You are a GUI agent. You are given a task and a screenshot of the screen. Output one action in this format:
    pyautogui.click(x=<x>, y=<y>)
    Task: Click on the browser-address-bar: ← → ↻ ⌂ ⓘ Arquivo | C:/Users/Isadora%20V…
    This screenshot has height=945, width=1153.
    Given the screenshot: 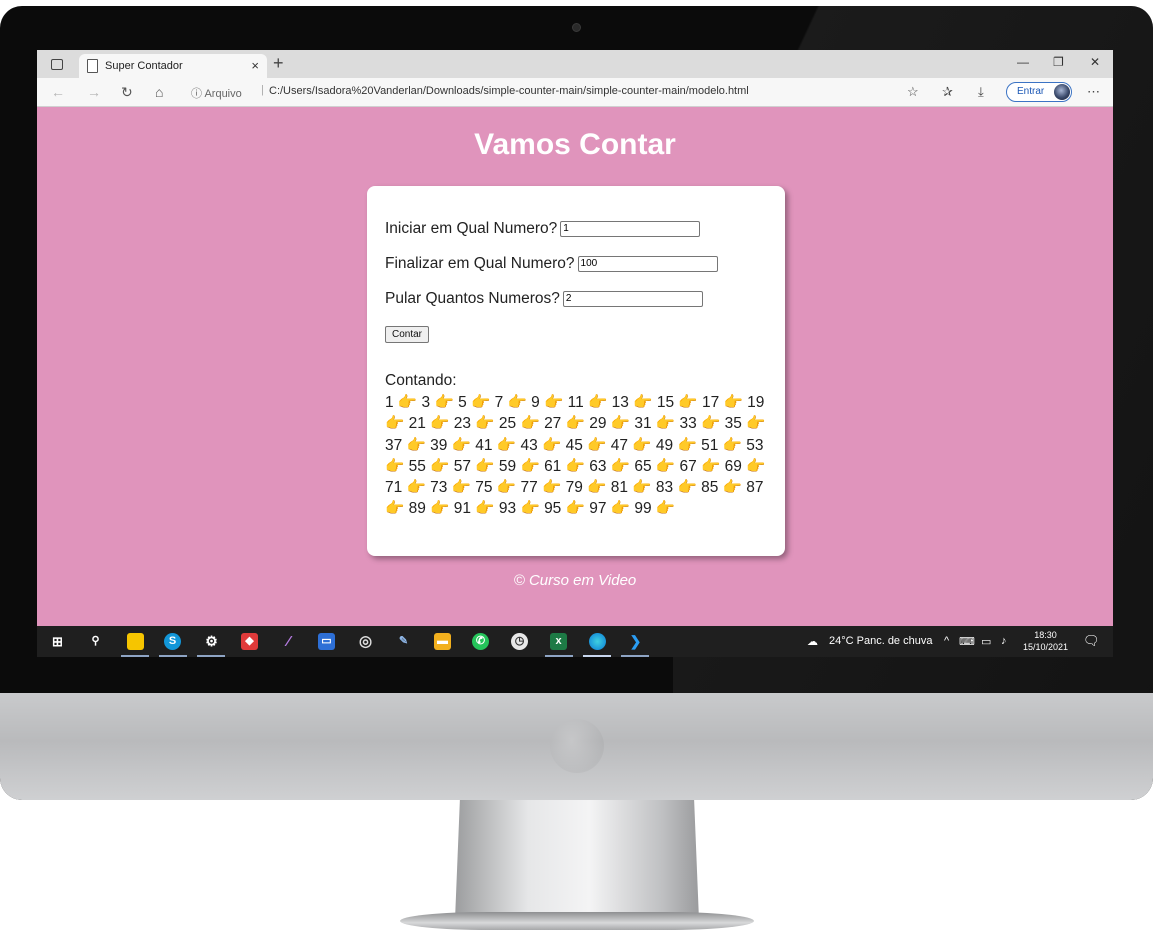 What is the action you would take?
    pyautogui.click(x=575, y=92)
    